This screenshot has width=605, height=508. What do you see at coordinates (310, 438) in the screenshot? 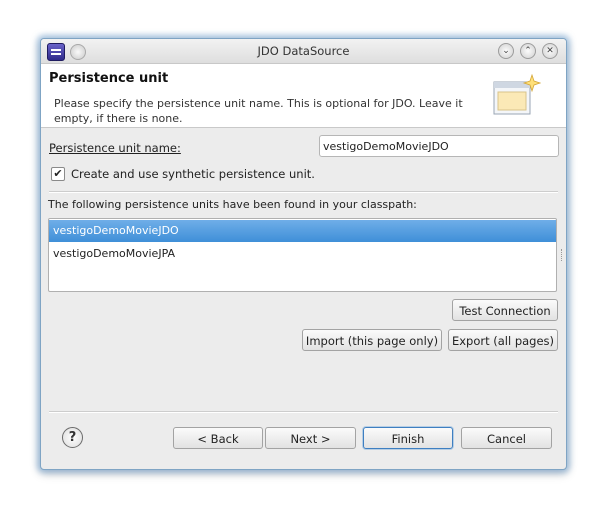
I see `next-button: Next >` at bounding box center [310, 438].